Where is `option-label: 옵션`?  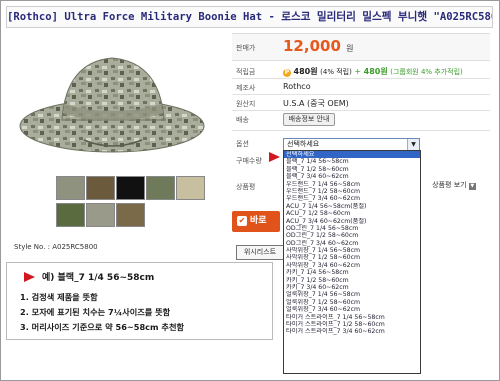 option-label: 옵션 is located at coordinates (242, 144).